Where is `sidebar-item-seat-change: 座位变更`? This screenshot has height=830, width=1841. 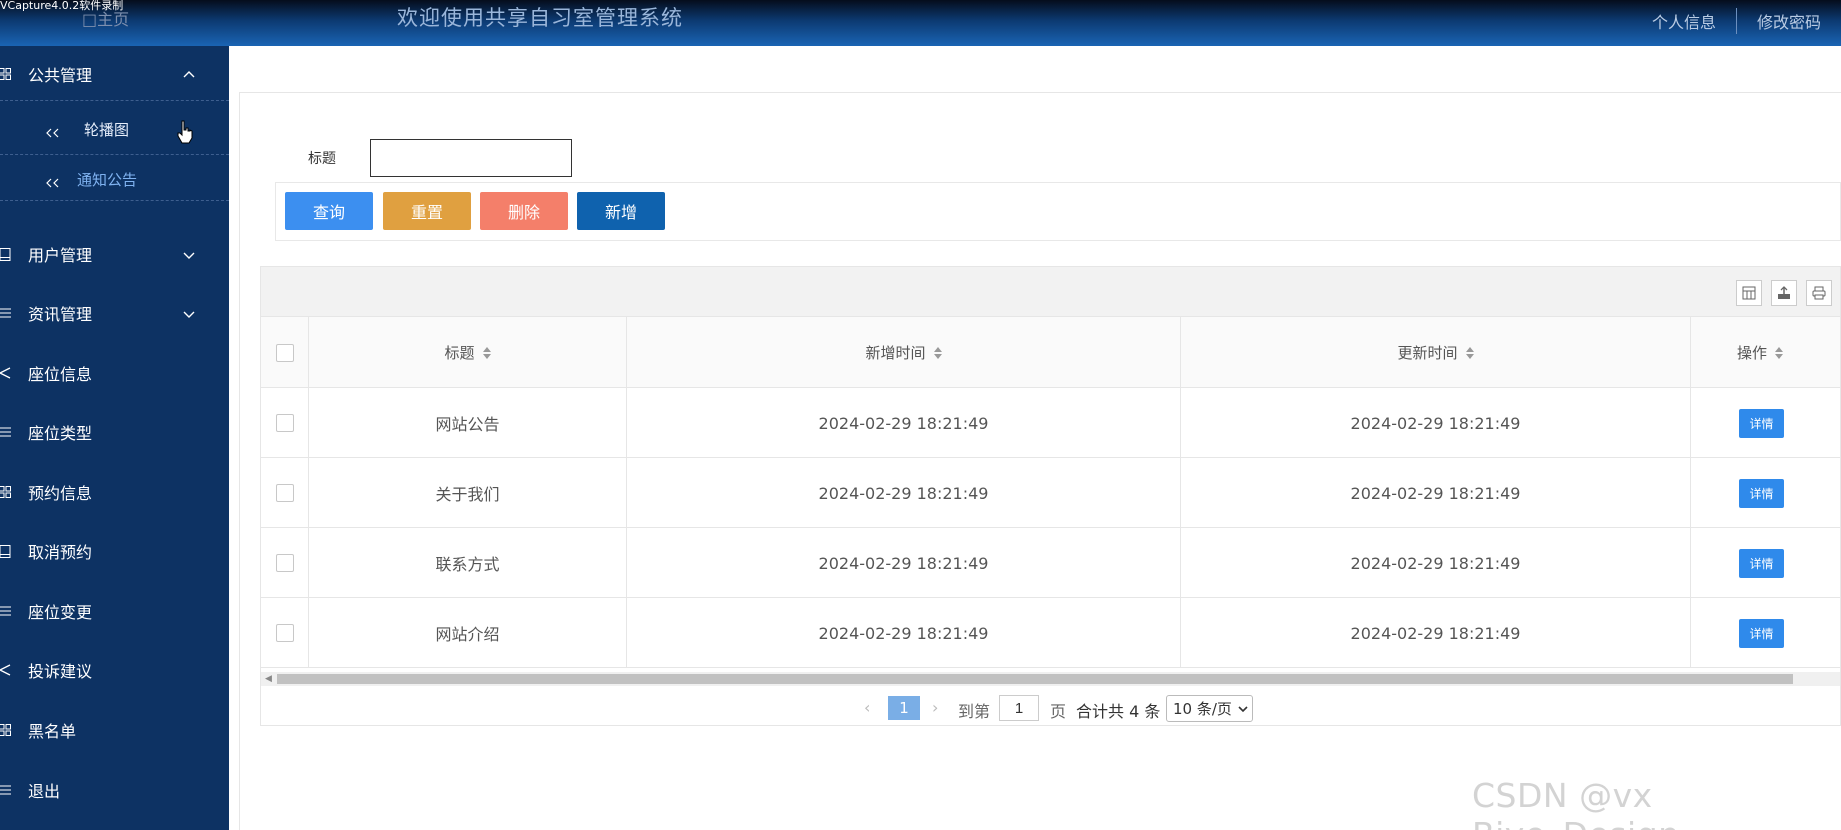
sidebar-item-seat-change: 座位变更 is located at coordinates (114, 611).